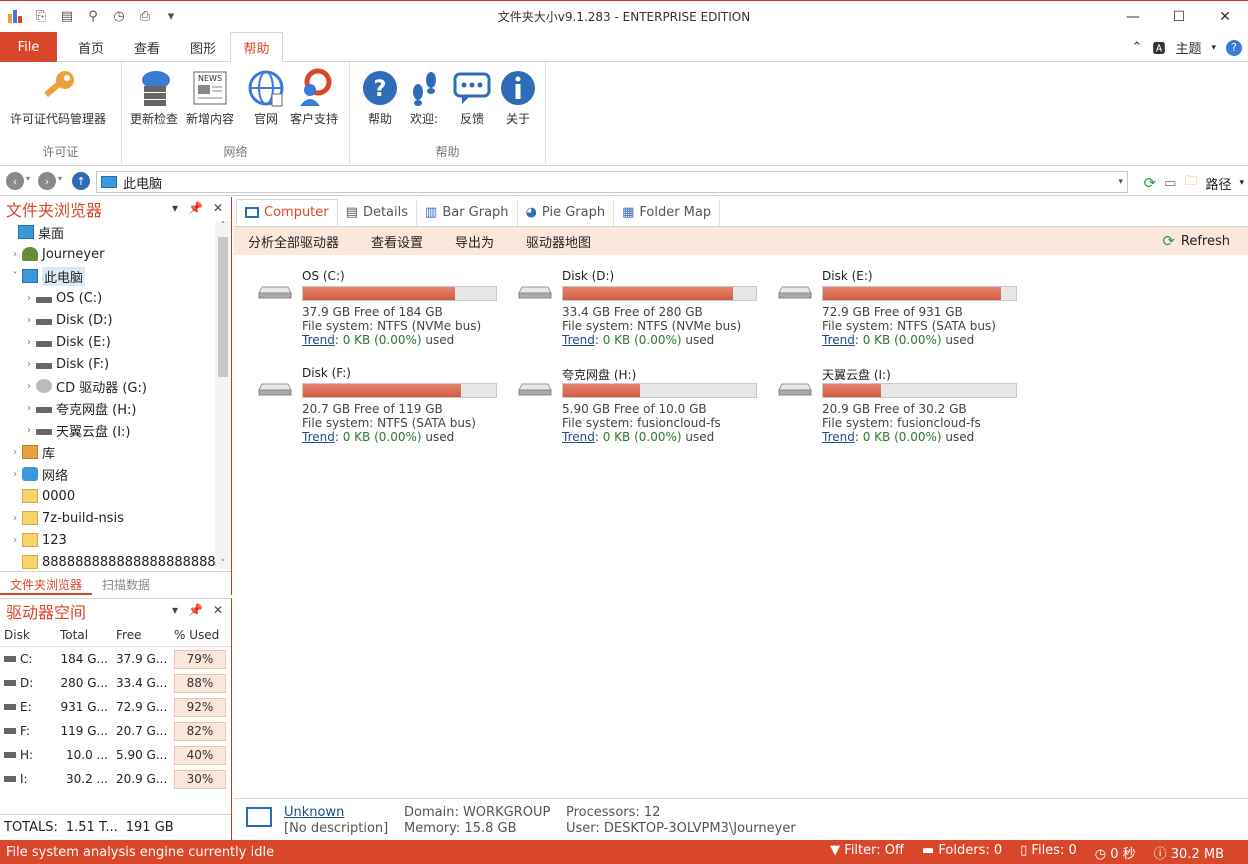  What do you see at coordinates (223, 226) in the screenshot?
I see `scroll-up-icon: ˄` at bounding box center [223, 226].